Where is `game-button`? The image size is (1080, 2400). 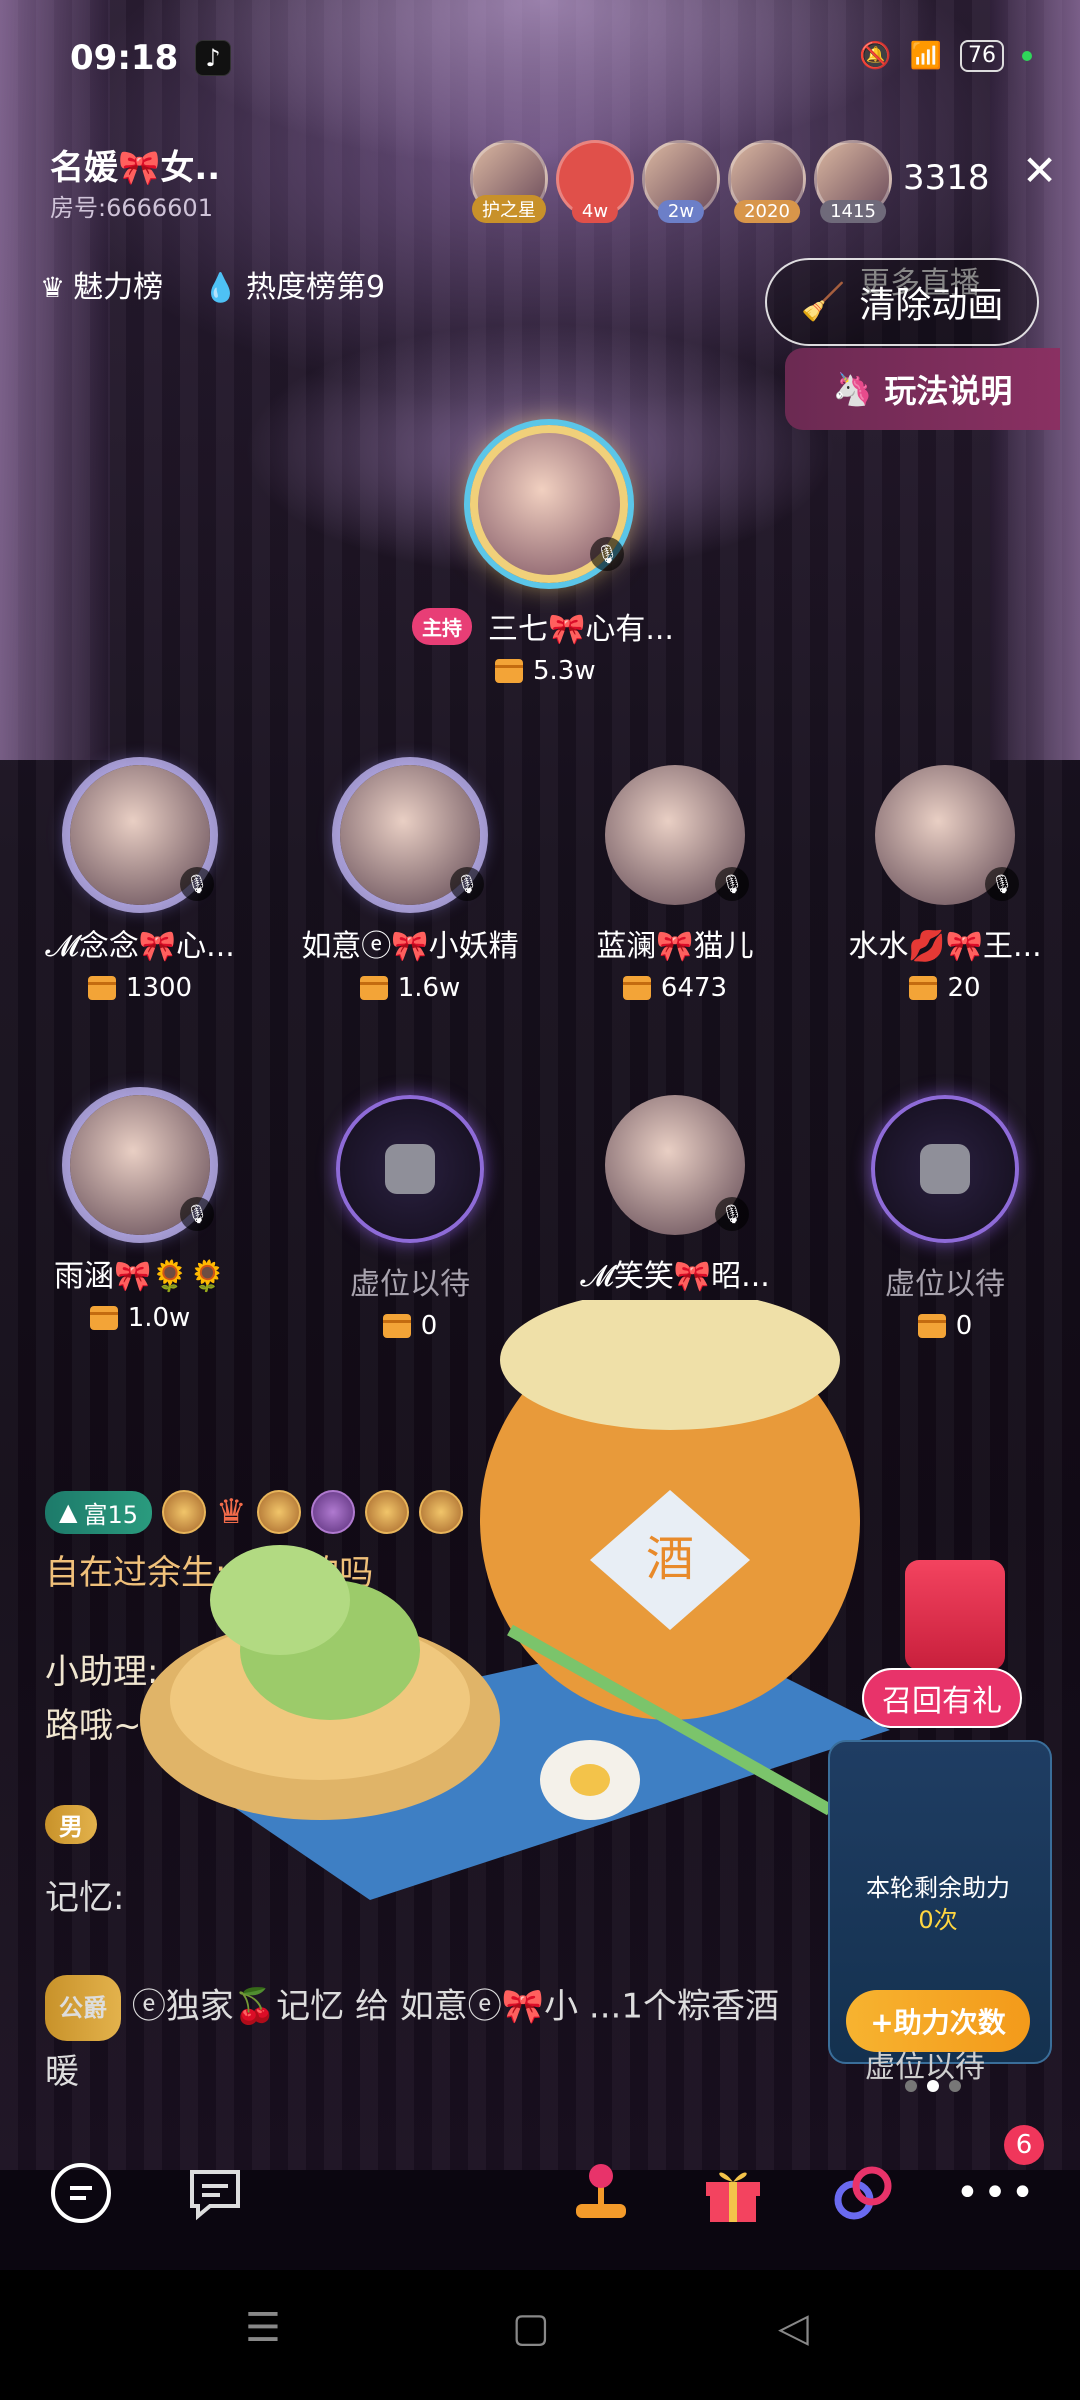
game-button is located at coordinates (601, 2193).